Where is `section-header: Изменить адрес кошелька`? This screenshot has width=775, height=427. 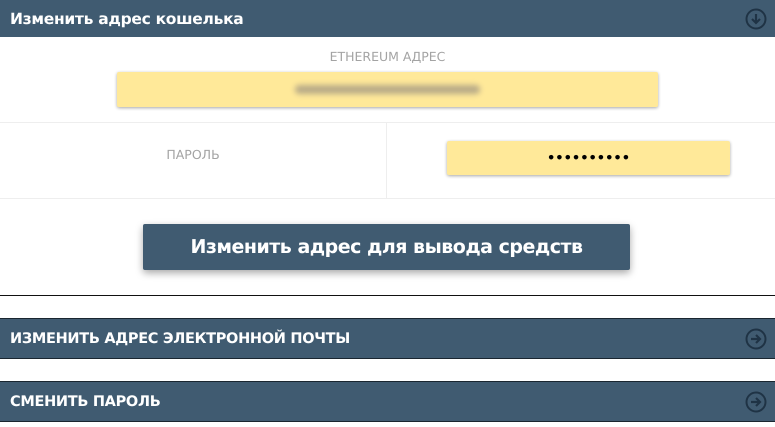
section-header: Изменить адрес кошелька is located at coordinates (387, 18).